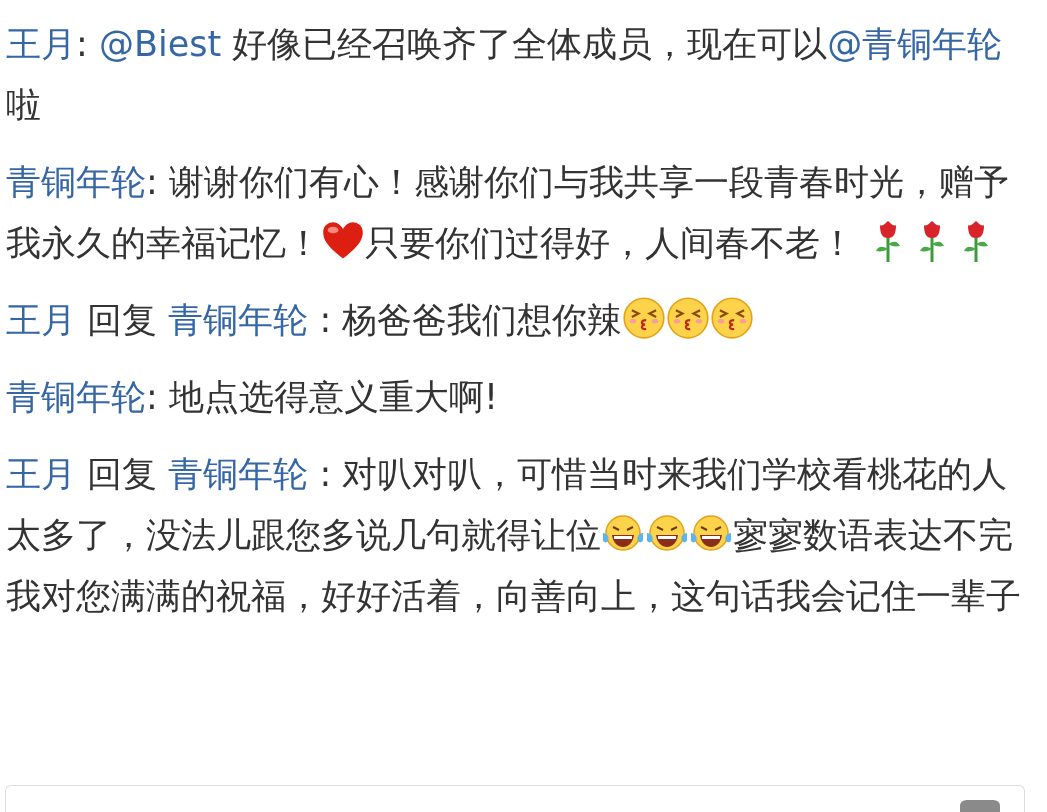 The height and width of the screenshot is (812, 1047). What do you see at coordinates (252, 397) in the screenshot?
I see `comment-text: 青铜年轮: 地点选得意义重大啊!` at bounding box center [252, 397].